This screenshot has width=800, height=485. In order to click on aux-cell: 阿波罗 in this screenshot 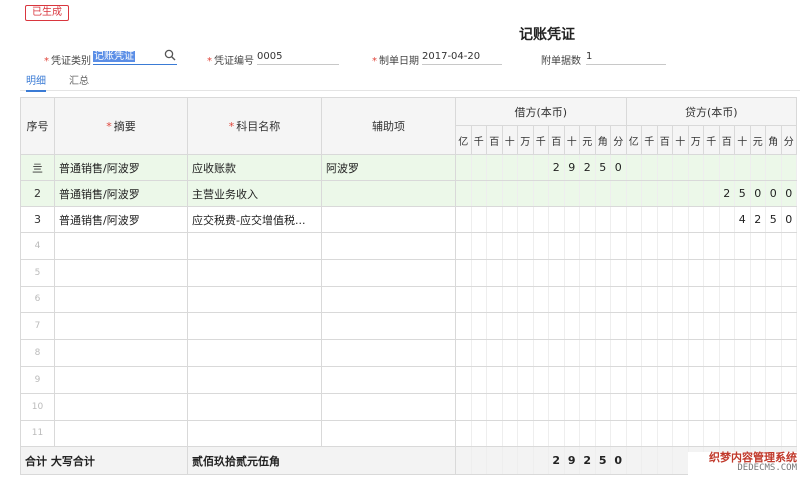, I will do `click(388, 167)`.